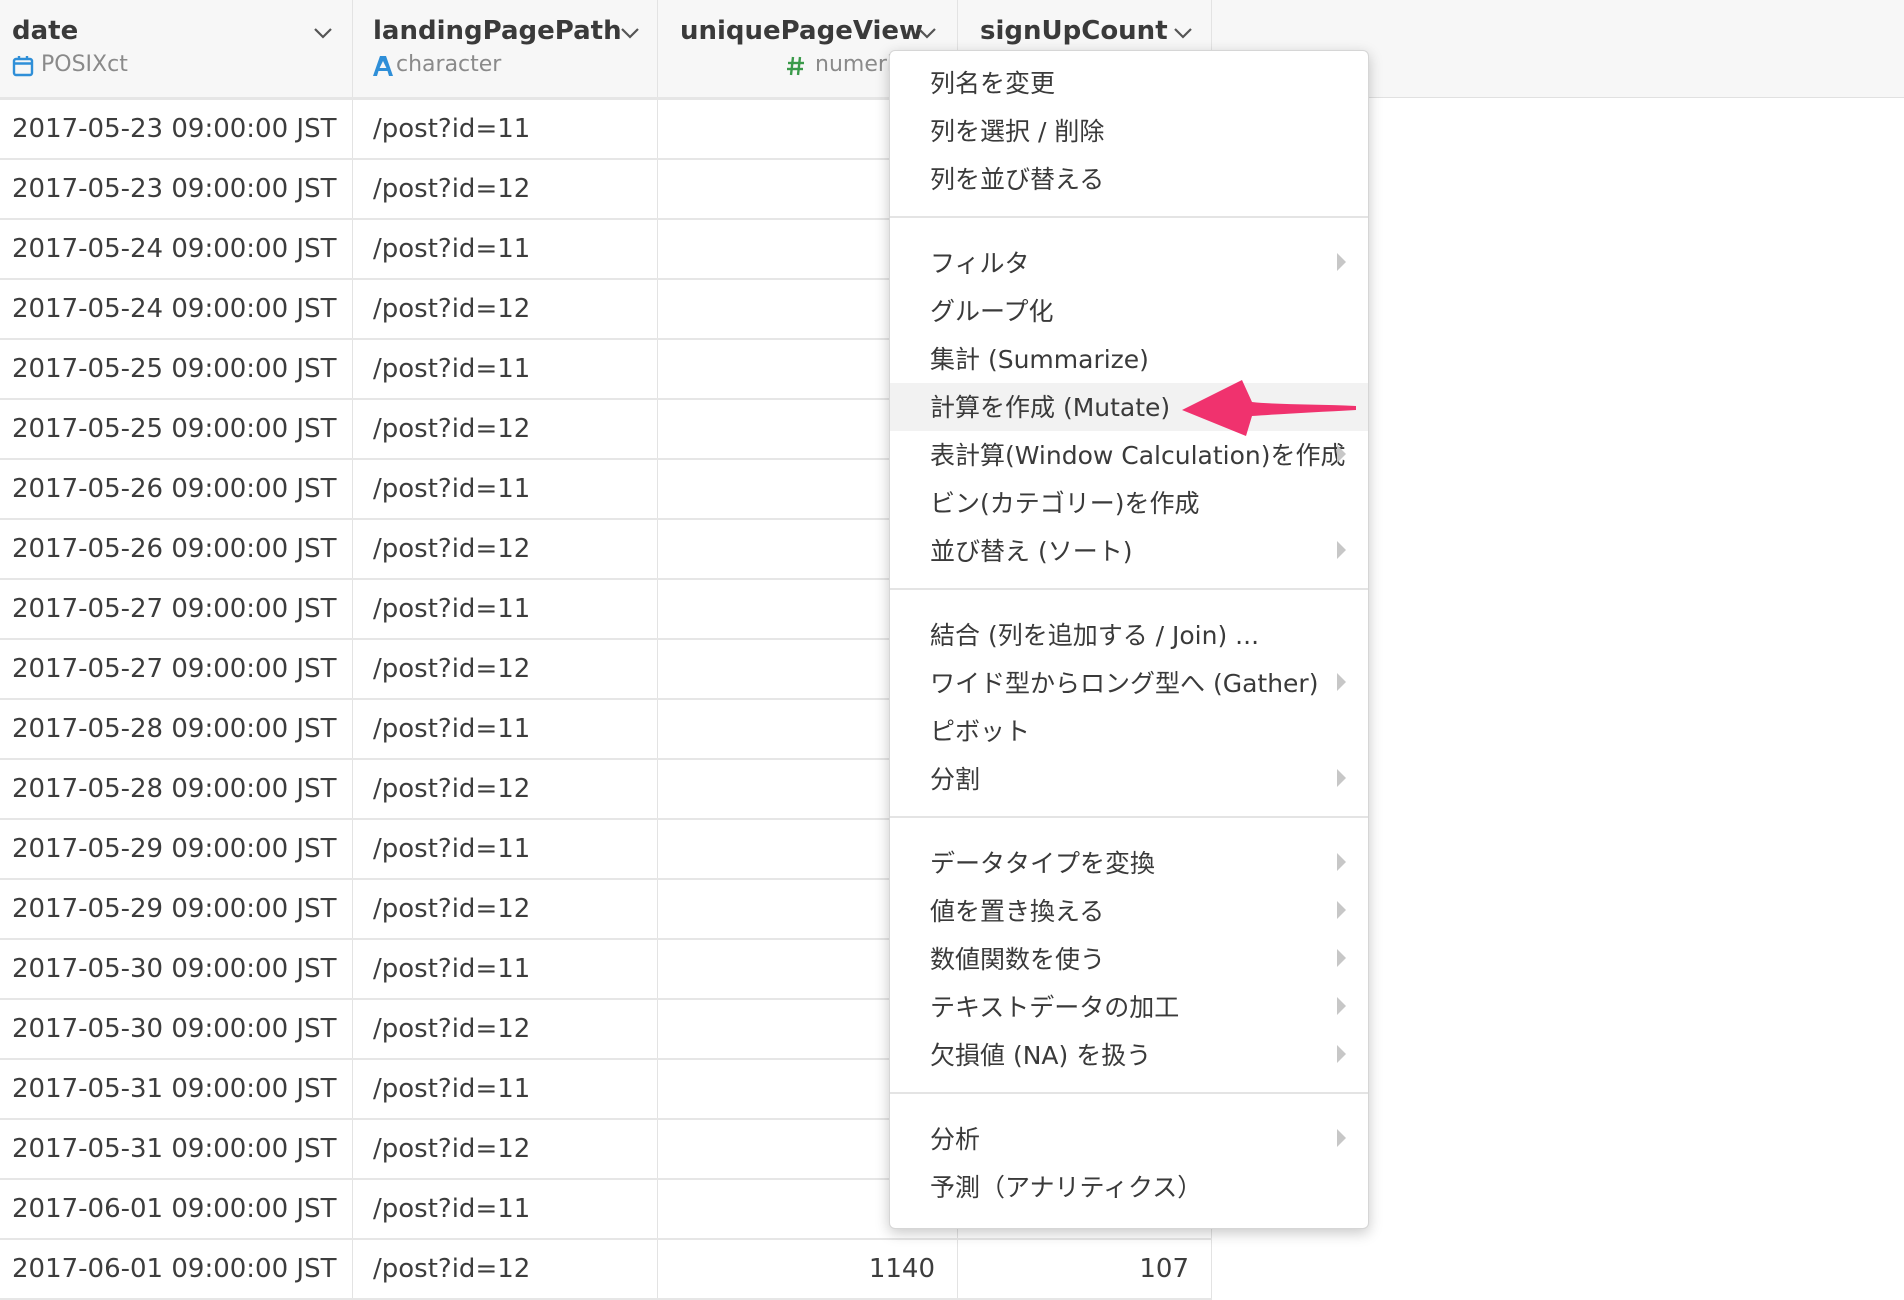 This screenshot has height=1300, width=1904. I want to click on column-name: signUpCount, so click(1074, 31).